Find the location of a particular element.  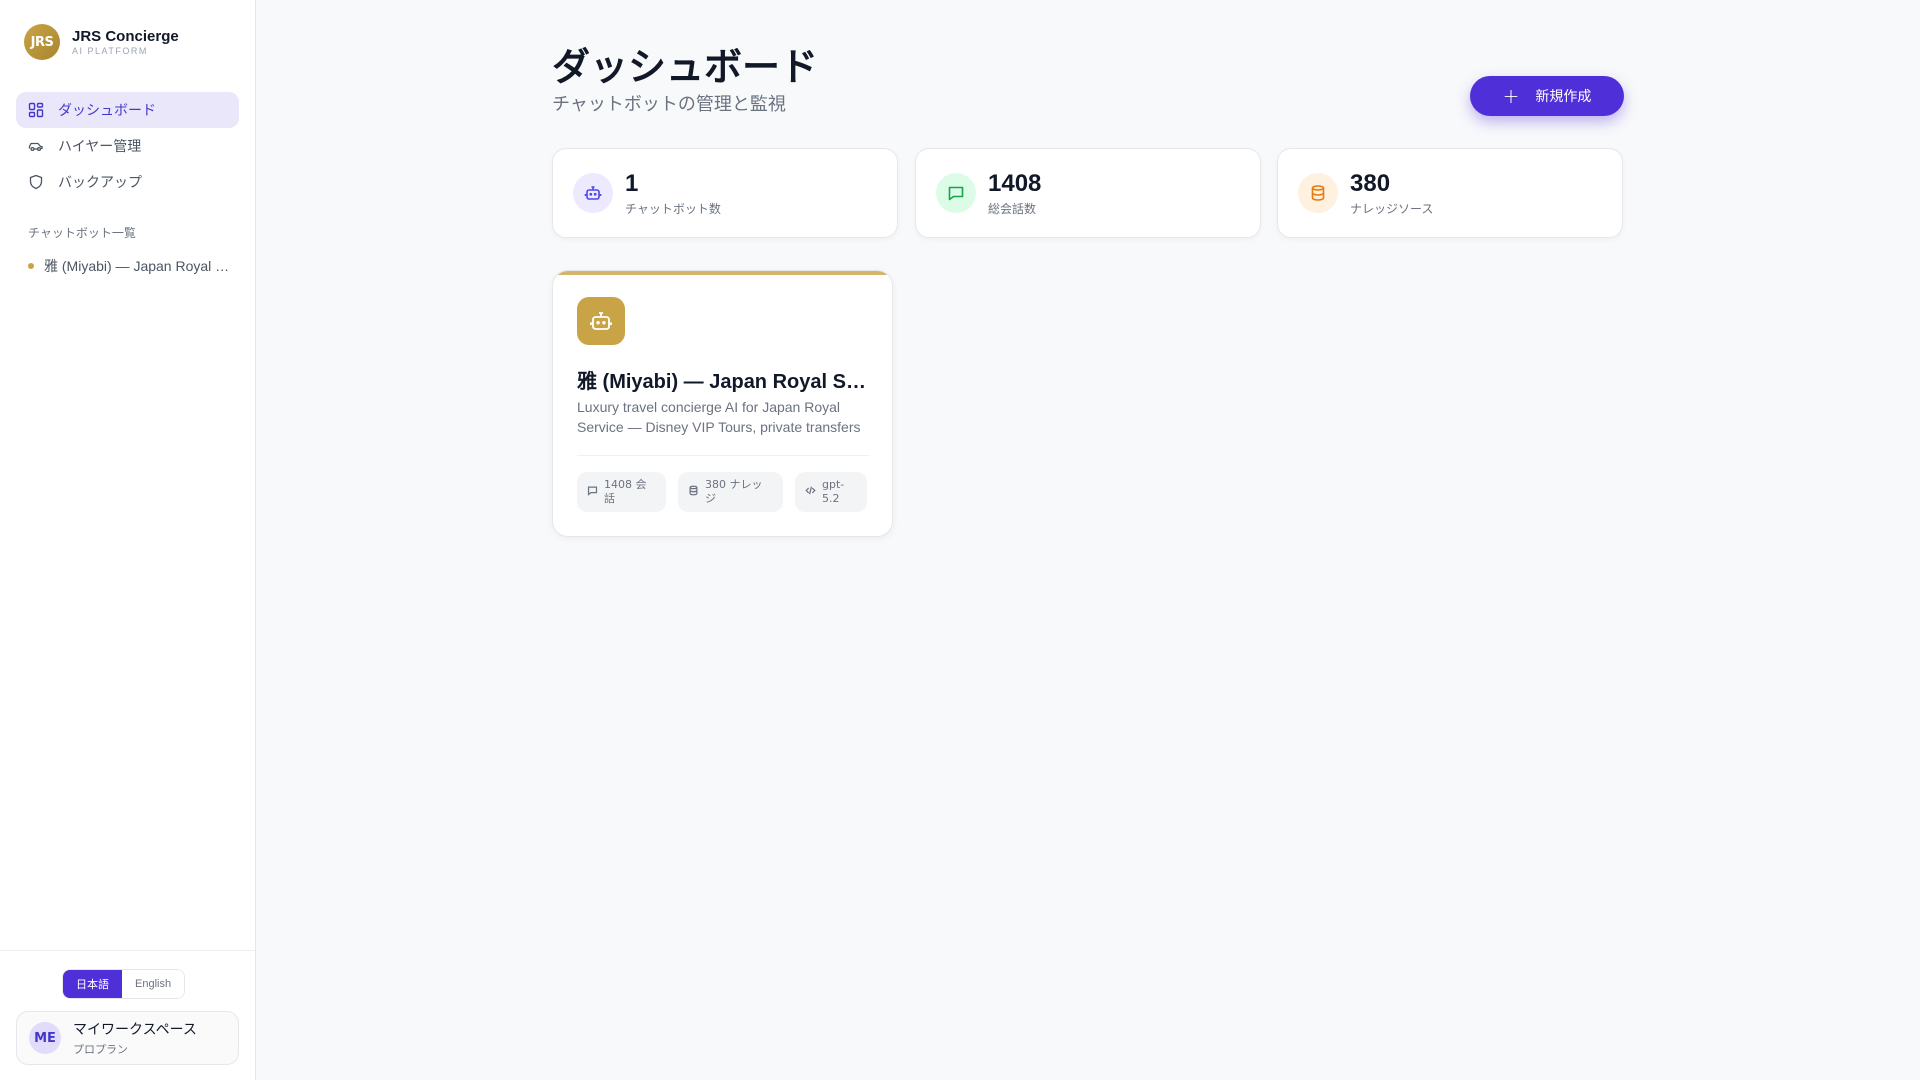

model-name: gpt-5.2 is located at coordinates (833, 491).